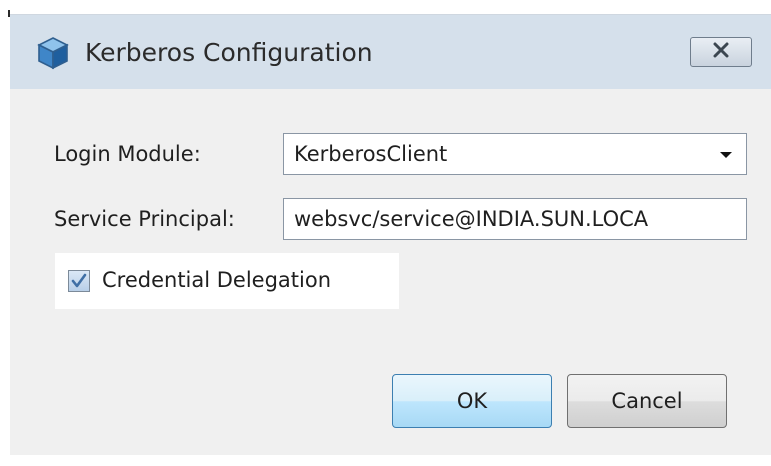  Describe the element at coordinates (515, 154) in the screenshot. I see `login-module-select: KerberosClient` at that location.